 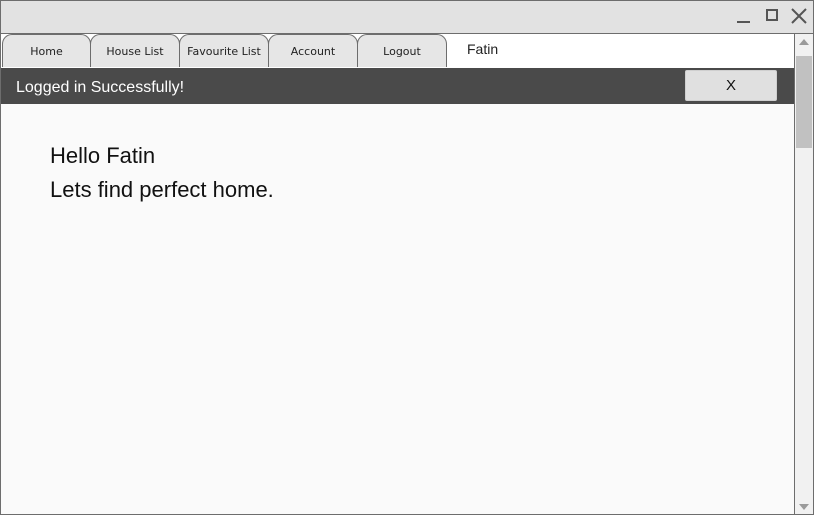 I want to click on tab-favourite-list: Favourite List, so click(x=224, y=50).